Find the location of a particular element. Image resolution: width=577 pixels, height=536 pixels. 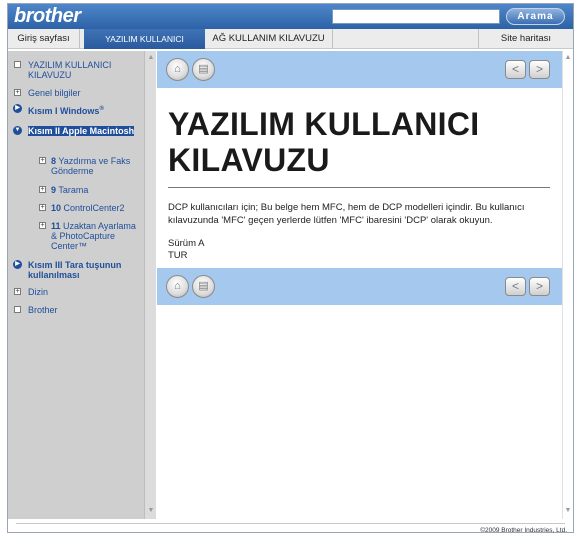

sidebar-item-macintosh: ▼ Kısım II Apple Macintosh is located at coordinates (75, 131).